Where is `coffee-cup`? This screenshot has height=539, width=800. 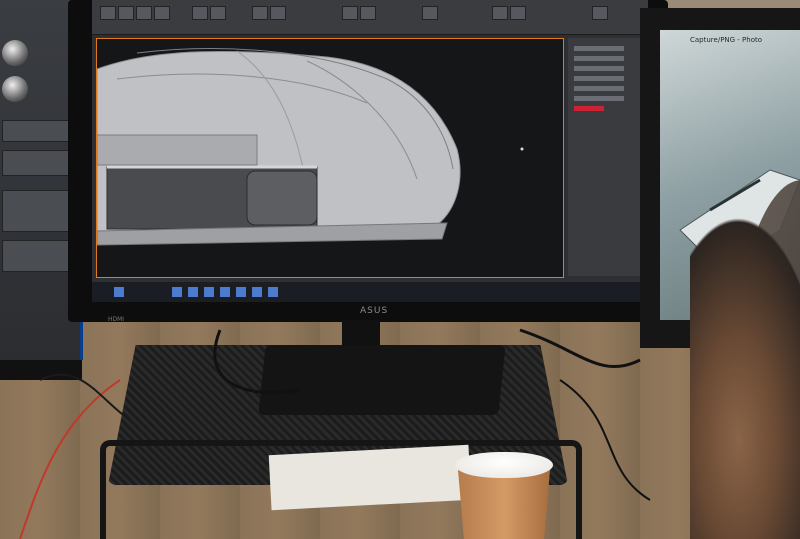
coffee-cup is located at coordinates (504, 504).